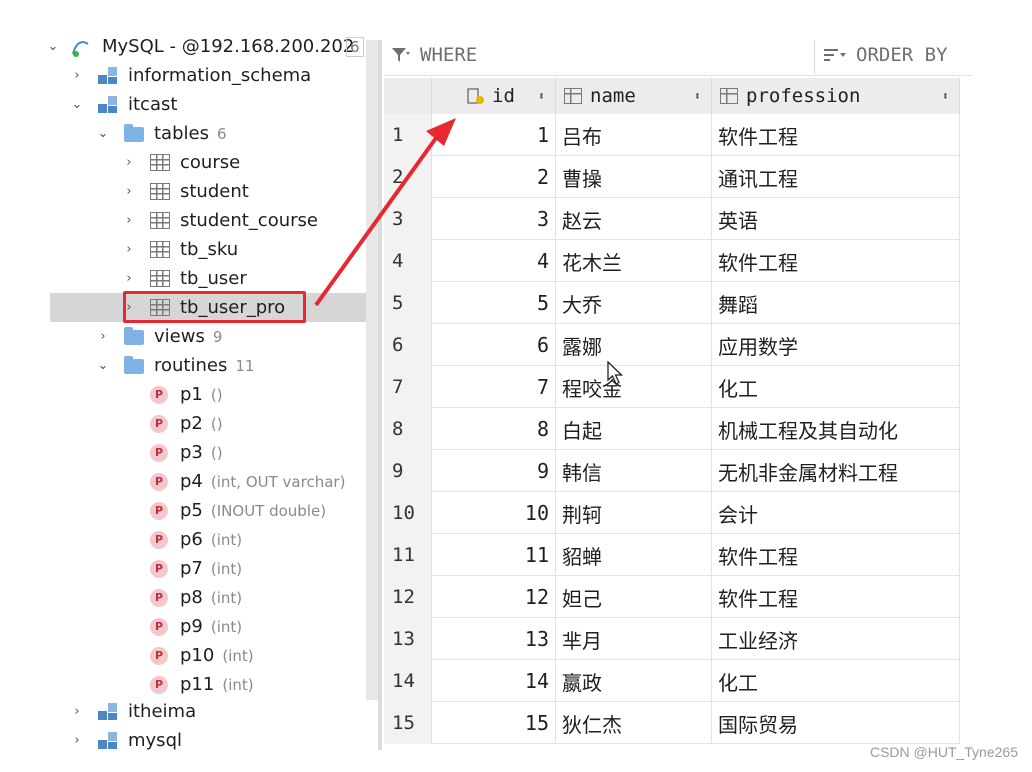 Image resolution: width=1032 pixels, height=772 pixels. I want to click on cell-id: 4, so click(494, 261).